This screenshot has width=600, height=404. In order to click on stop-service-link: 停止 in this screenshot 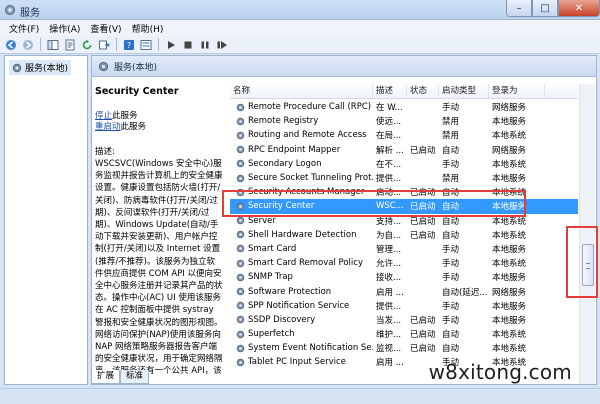, I will do `click(103, 116)`.